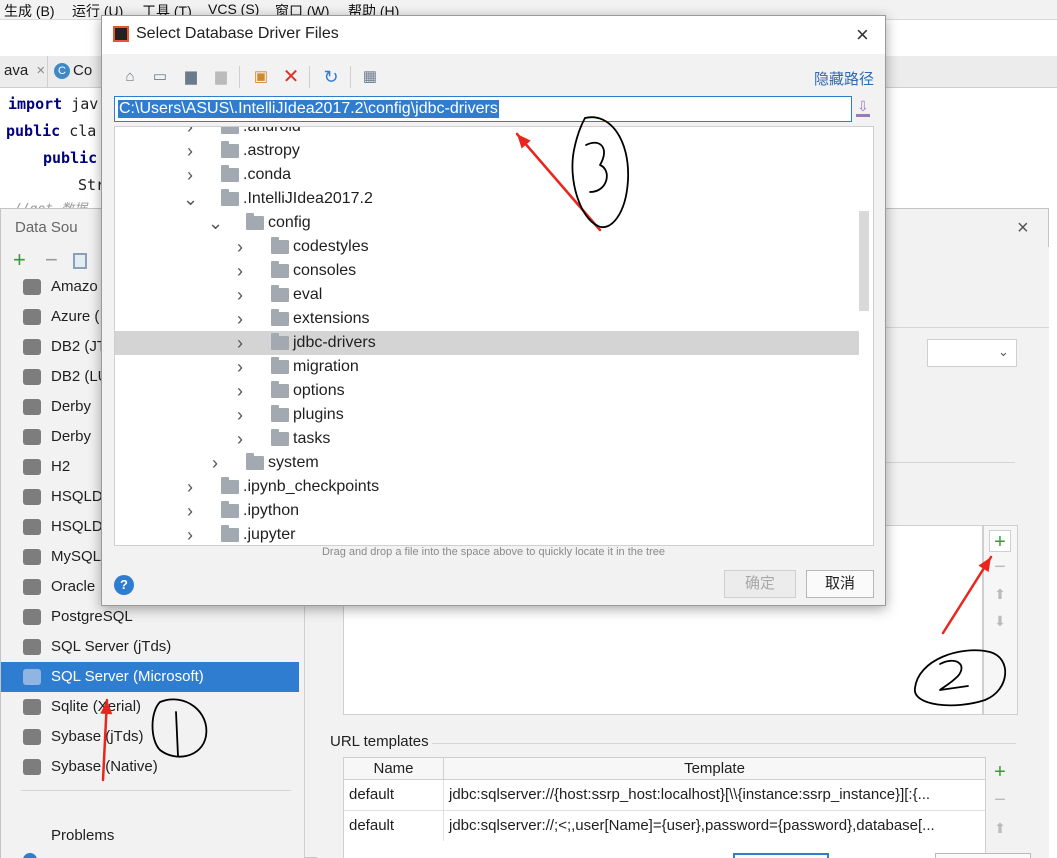  I want to click on project-folder-icon: ▆, so click(191, 77).